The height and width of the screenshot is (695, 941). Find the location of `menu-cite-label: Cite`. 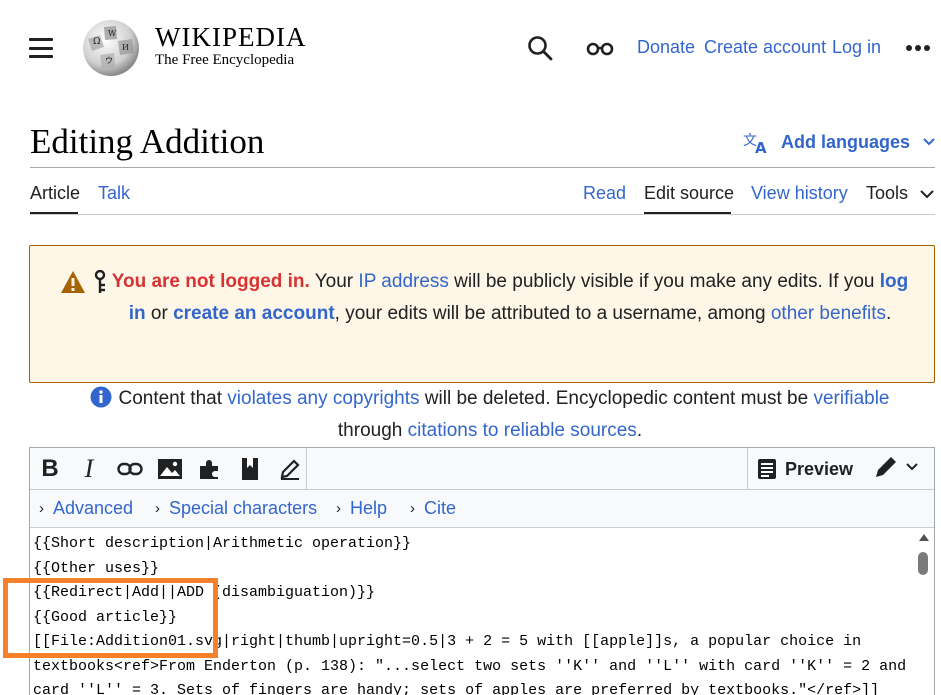

menu-cite-label: Cite is located at coordinates (440, 508).